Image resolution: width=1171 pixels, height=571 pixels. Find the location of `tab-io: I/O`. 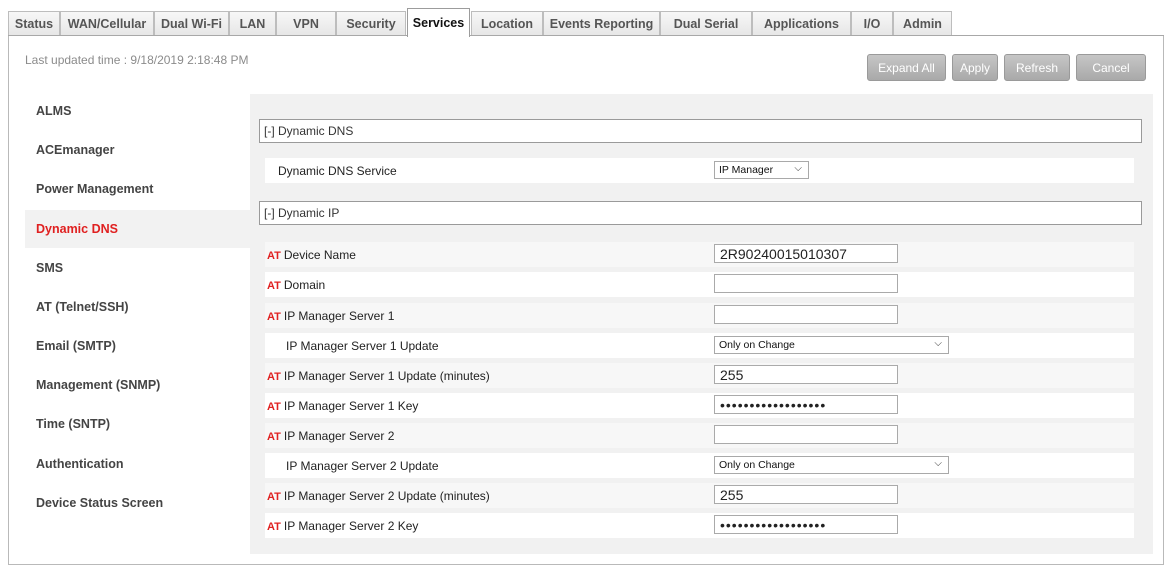

tab-io: I/O is located at coordinates (872, 23).